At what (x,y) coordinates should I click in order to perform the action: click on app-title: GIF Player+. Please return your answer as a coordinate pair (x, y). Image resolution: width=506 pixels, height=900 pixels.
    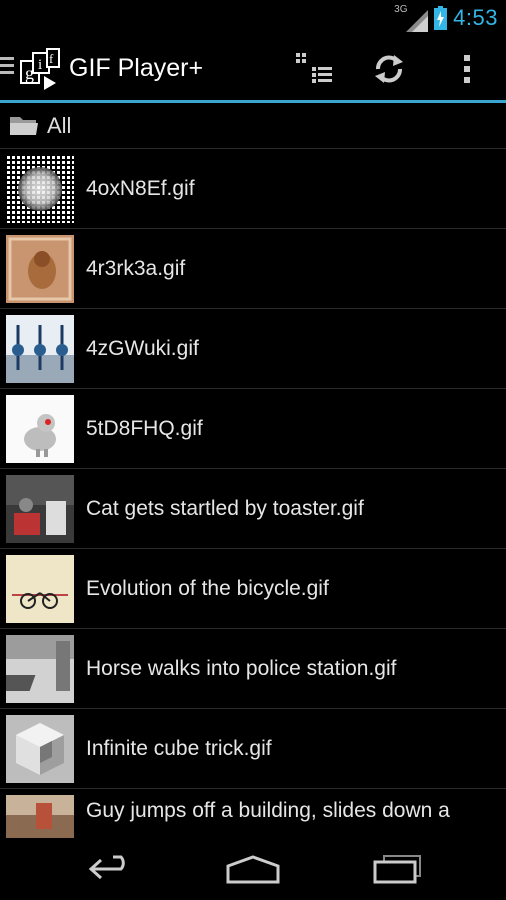
    Looking at the image, I should click on (136, 68).